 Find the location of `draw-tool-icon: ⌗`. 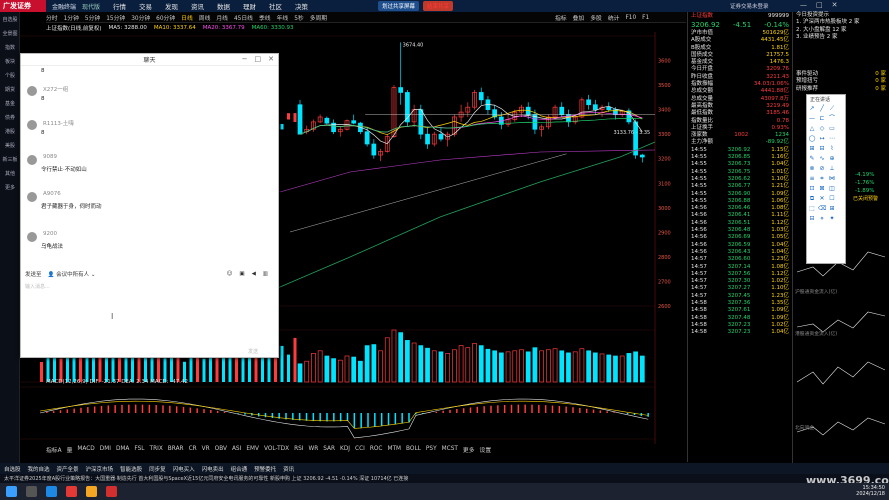

draw-tool-icon: ⌗ is located at coordinates (822, 179).